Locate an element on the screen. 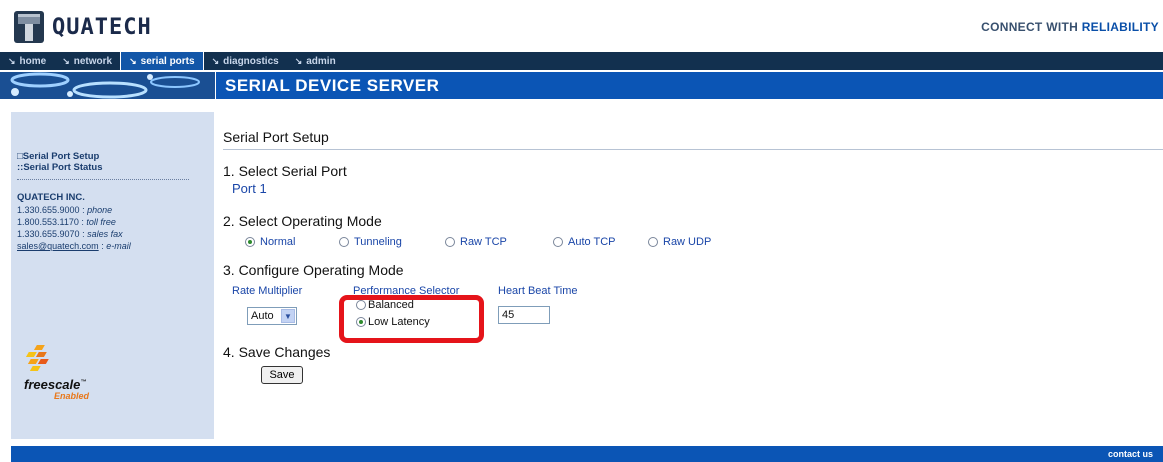  select-value: Auto is located at coordinates (262, 316).